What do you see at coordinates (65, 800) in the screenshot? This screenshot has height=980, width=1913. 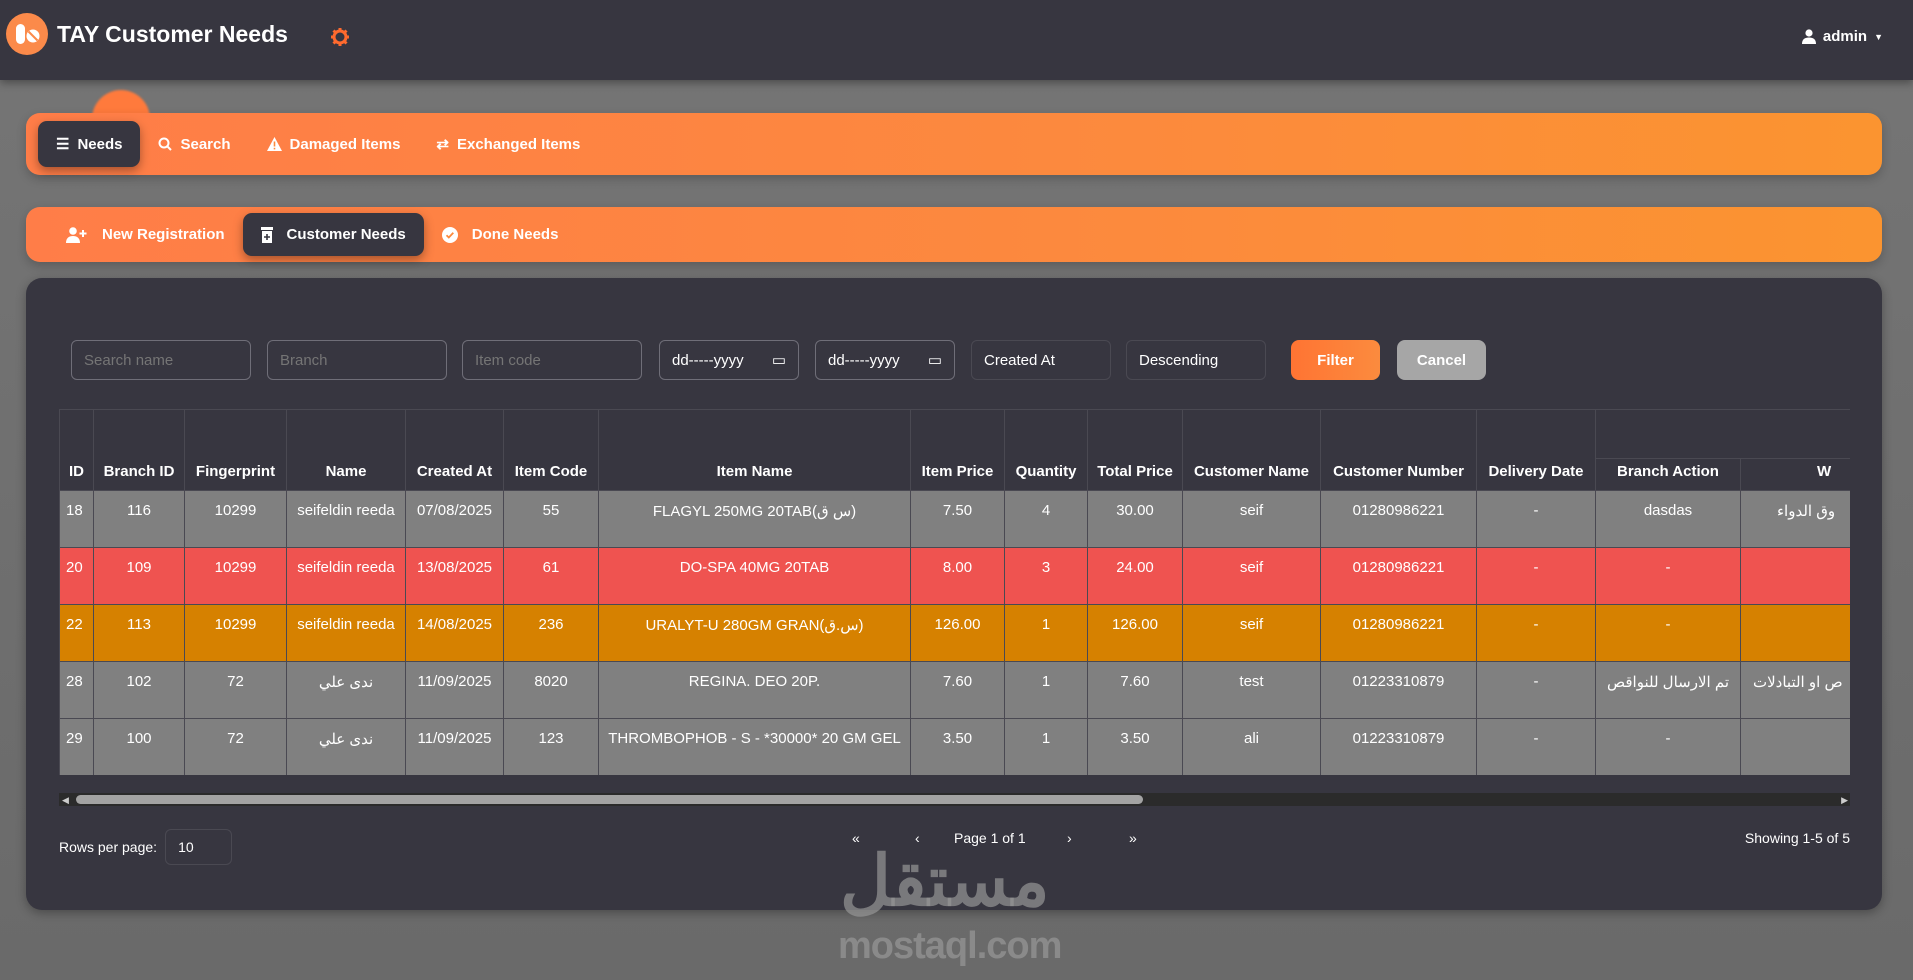 I see `scroll-left-arrow: ◀` at bounding box center [65, 800].